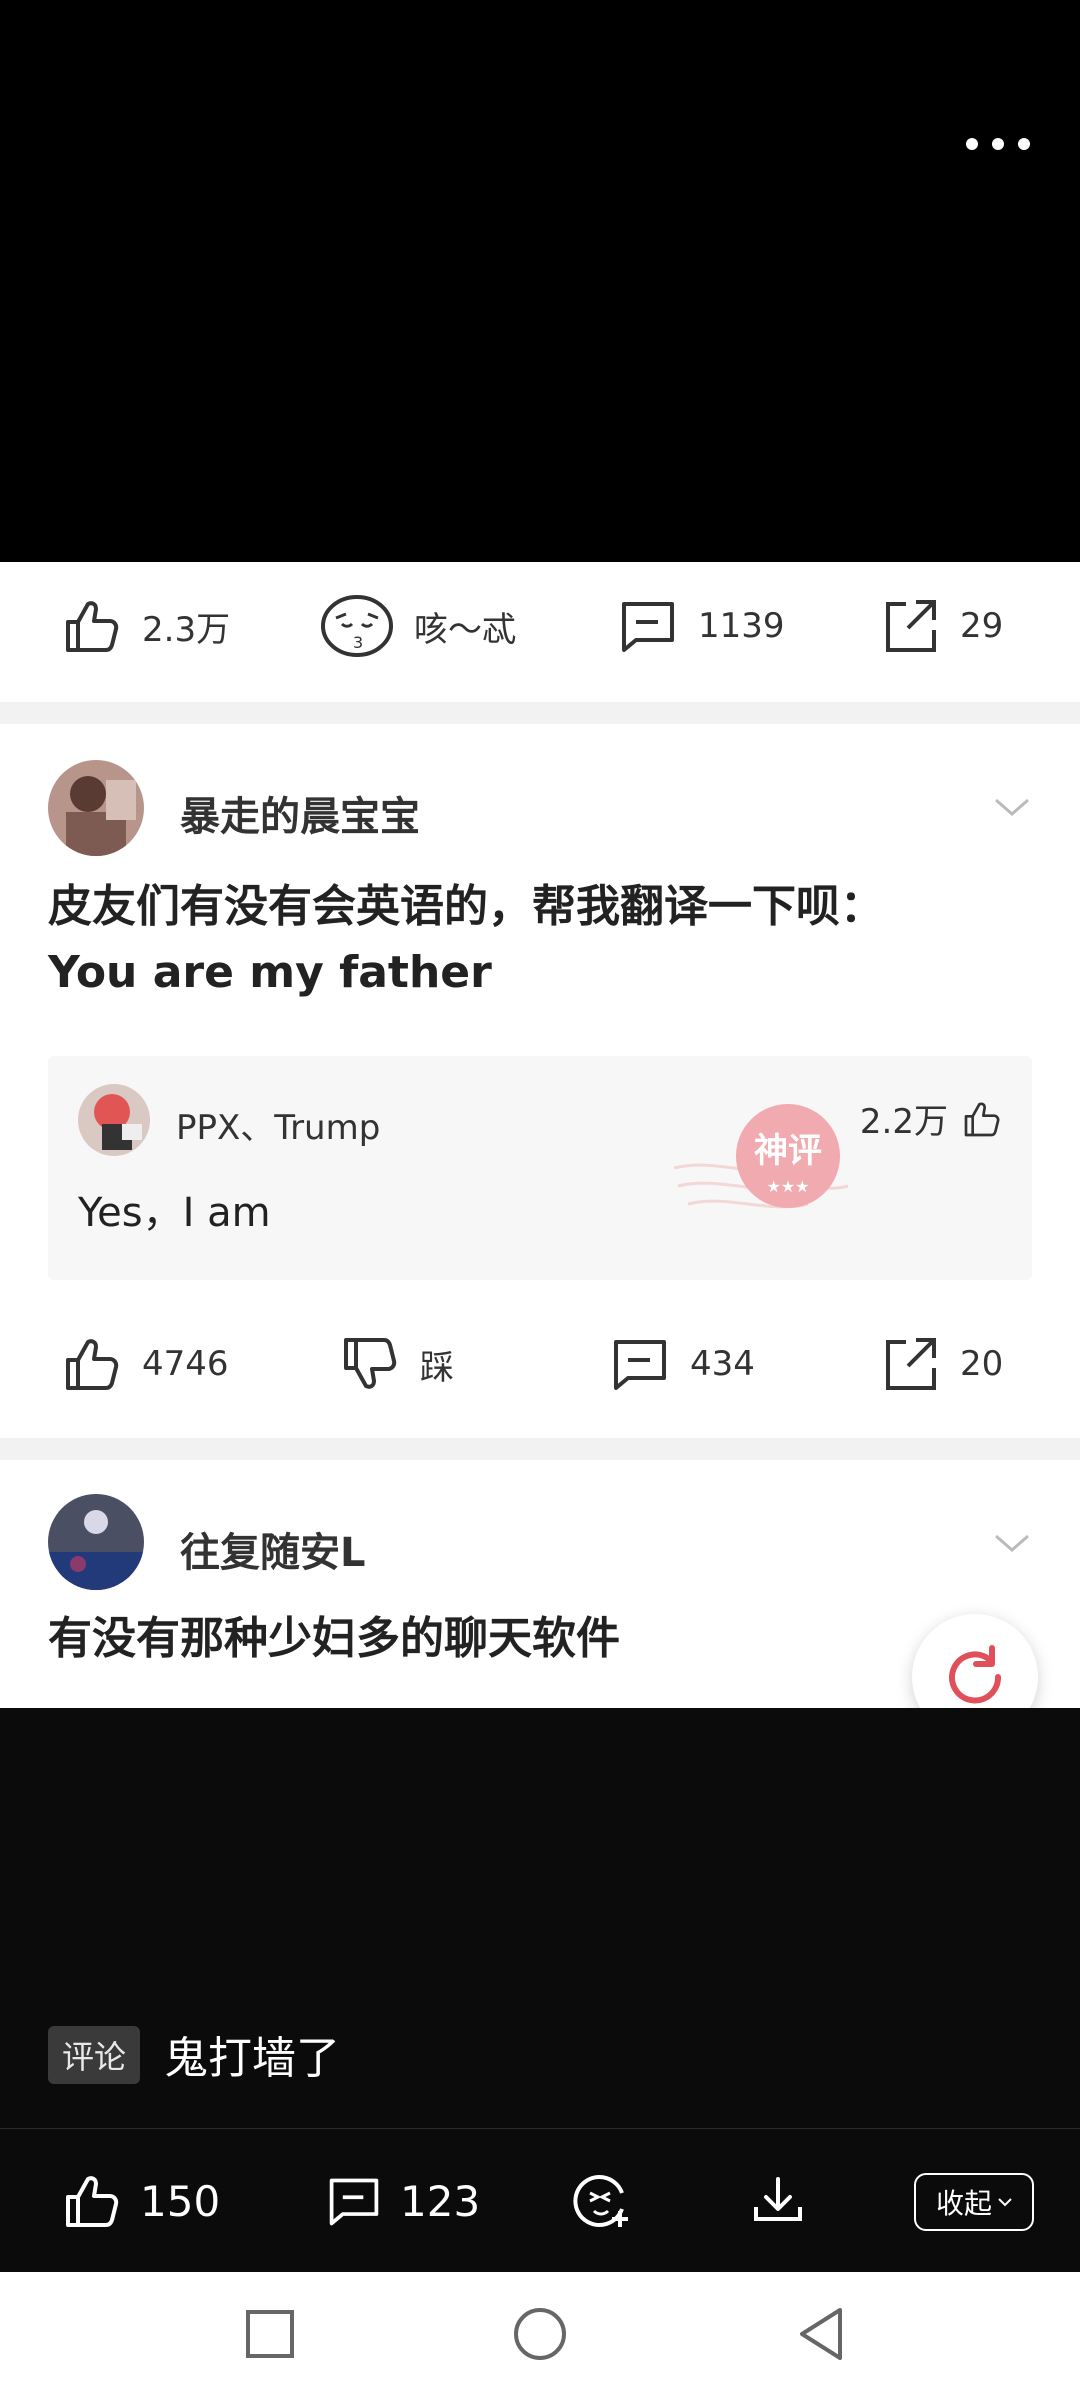  I want to click on like-button: 2.3万, so click(146, 626).